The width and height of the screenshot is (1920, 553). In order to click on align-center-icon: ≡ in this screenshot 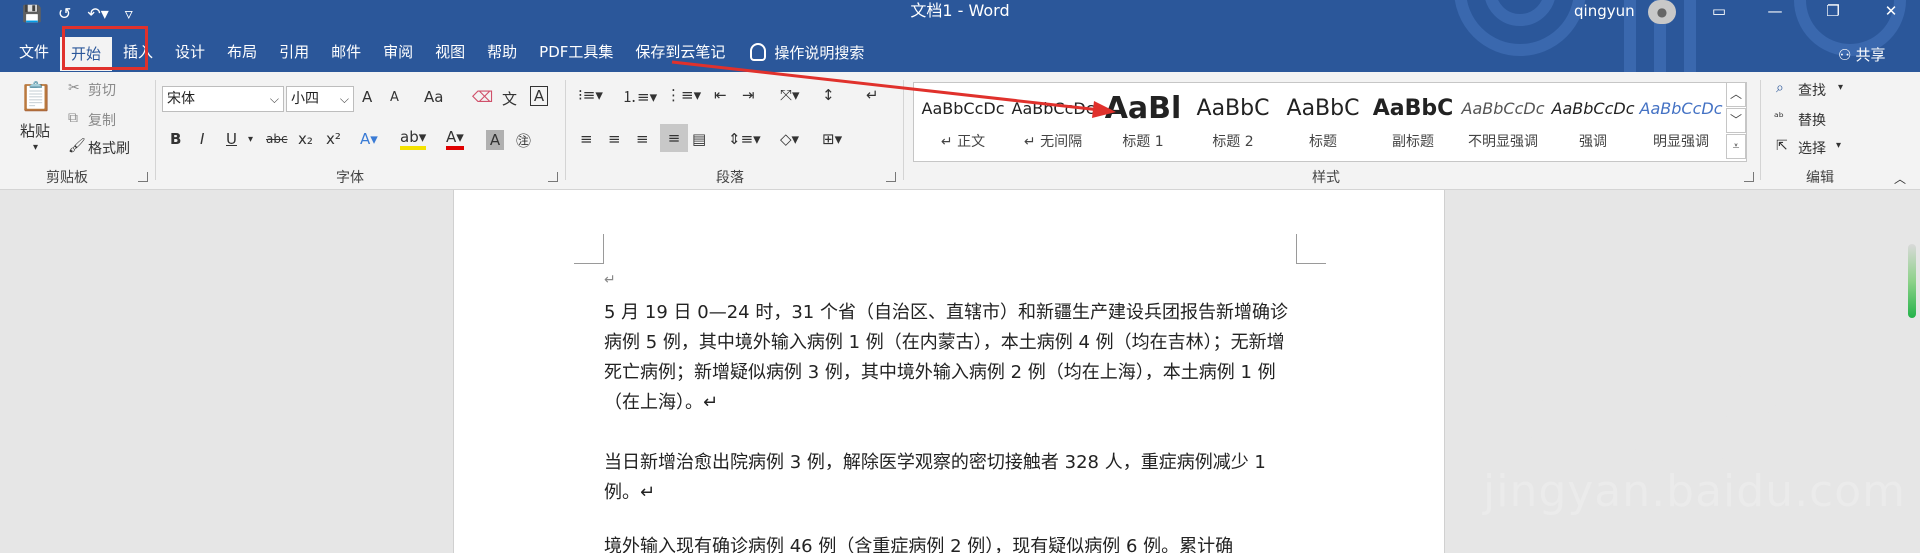, I will do `click(614, 139)`.